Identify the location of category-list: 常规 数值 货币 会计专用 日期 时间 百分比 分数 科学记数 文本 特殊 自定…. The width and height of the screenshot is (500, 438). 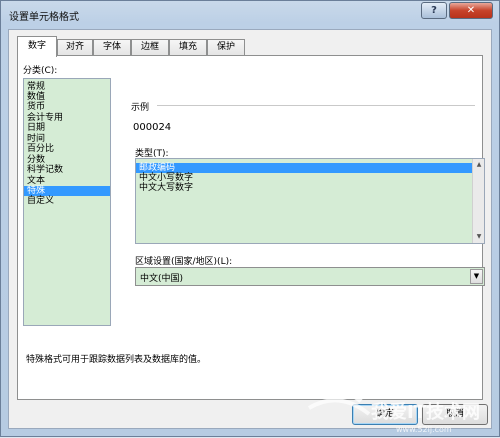
(67, 202).